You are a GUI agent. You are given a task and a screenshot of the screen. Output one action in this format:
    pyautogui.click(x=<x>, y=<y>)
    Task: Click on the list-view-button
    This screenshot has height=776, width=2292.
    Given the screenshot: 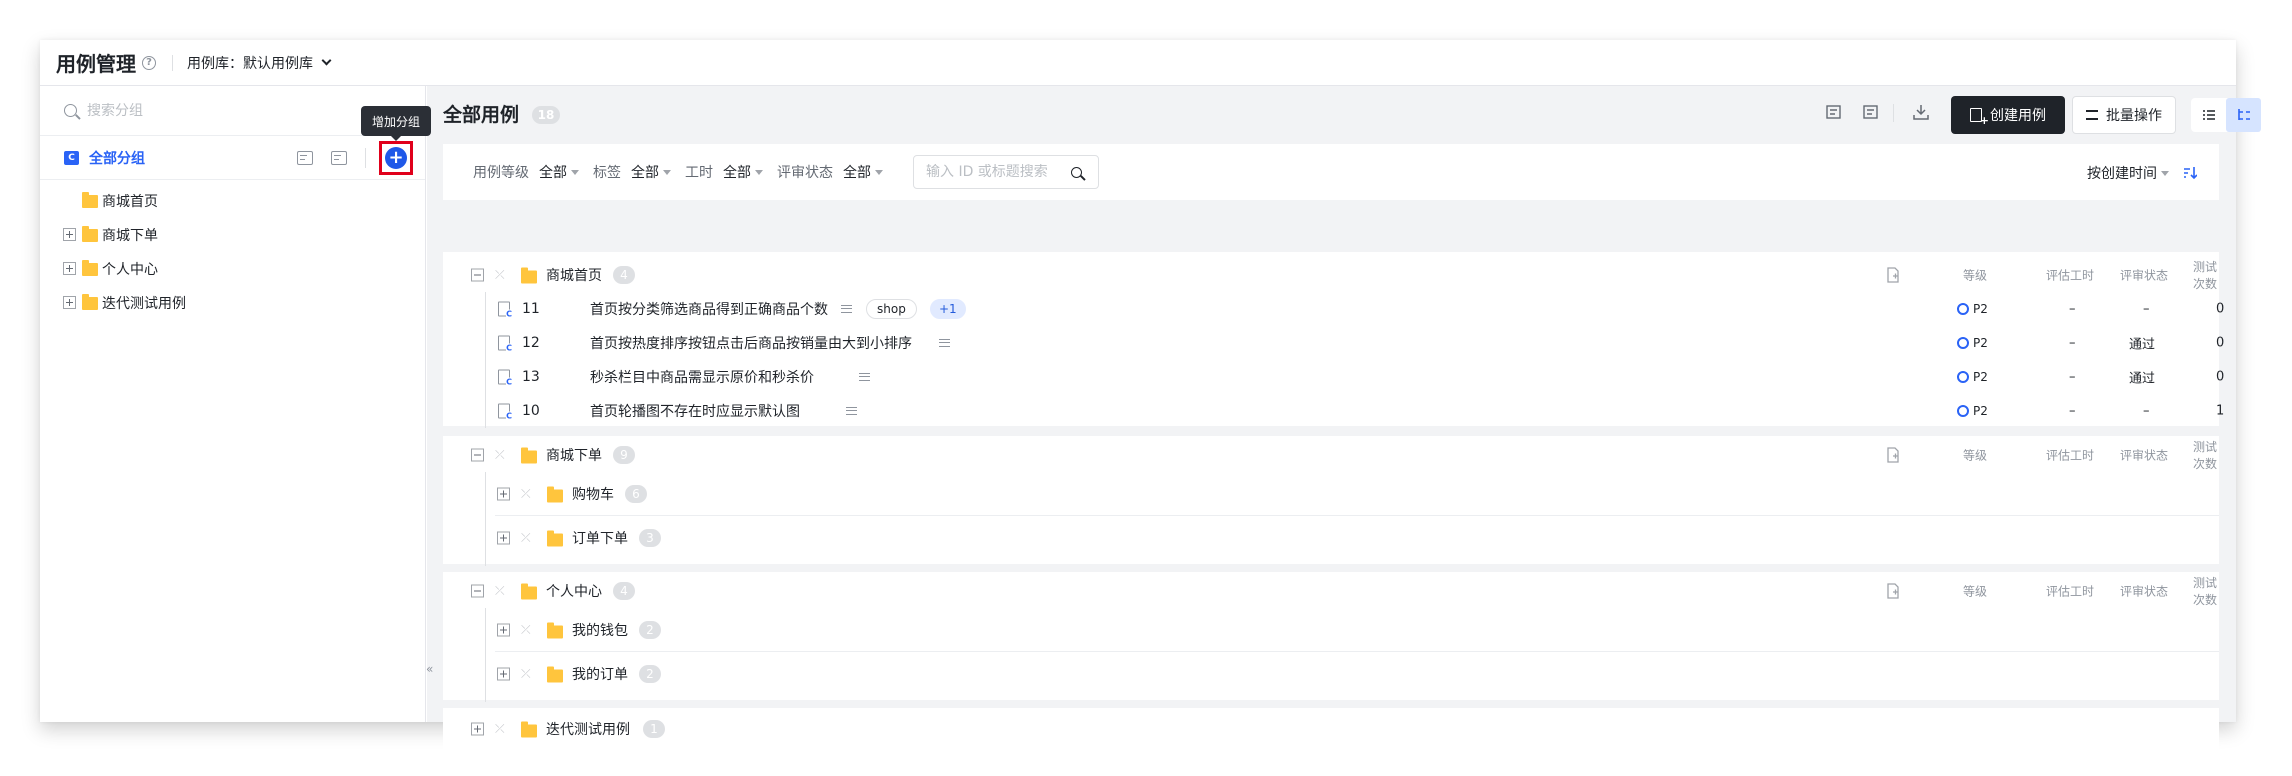 What is the action you would take?
    pyautogui.click(x=2208, y=115)
    